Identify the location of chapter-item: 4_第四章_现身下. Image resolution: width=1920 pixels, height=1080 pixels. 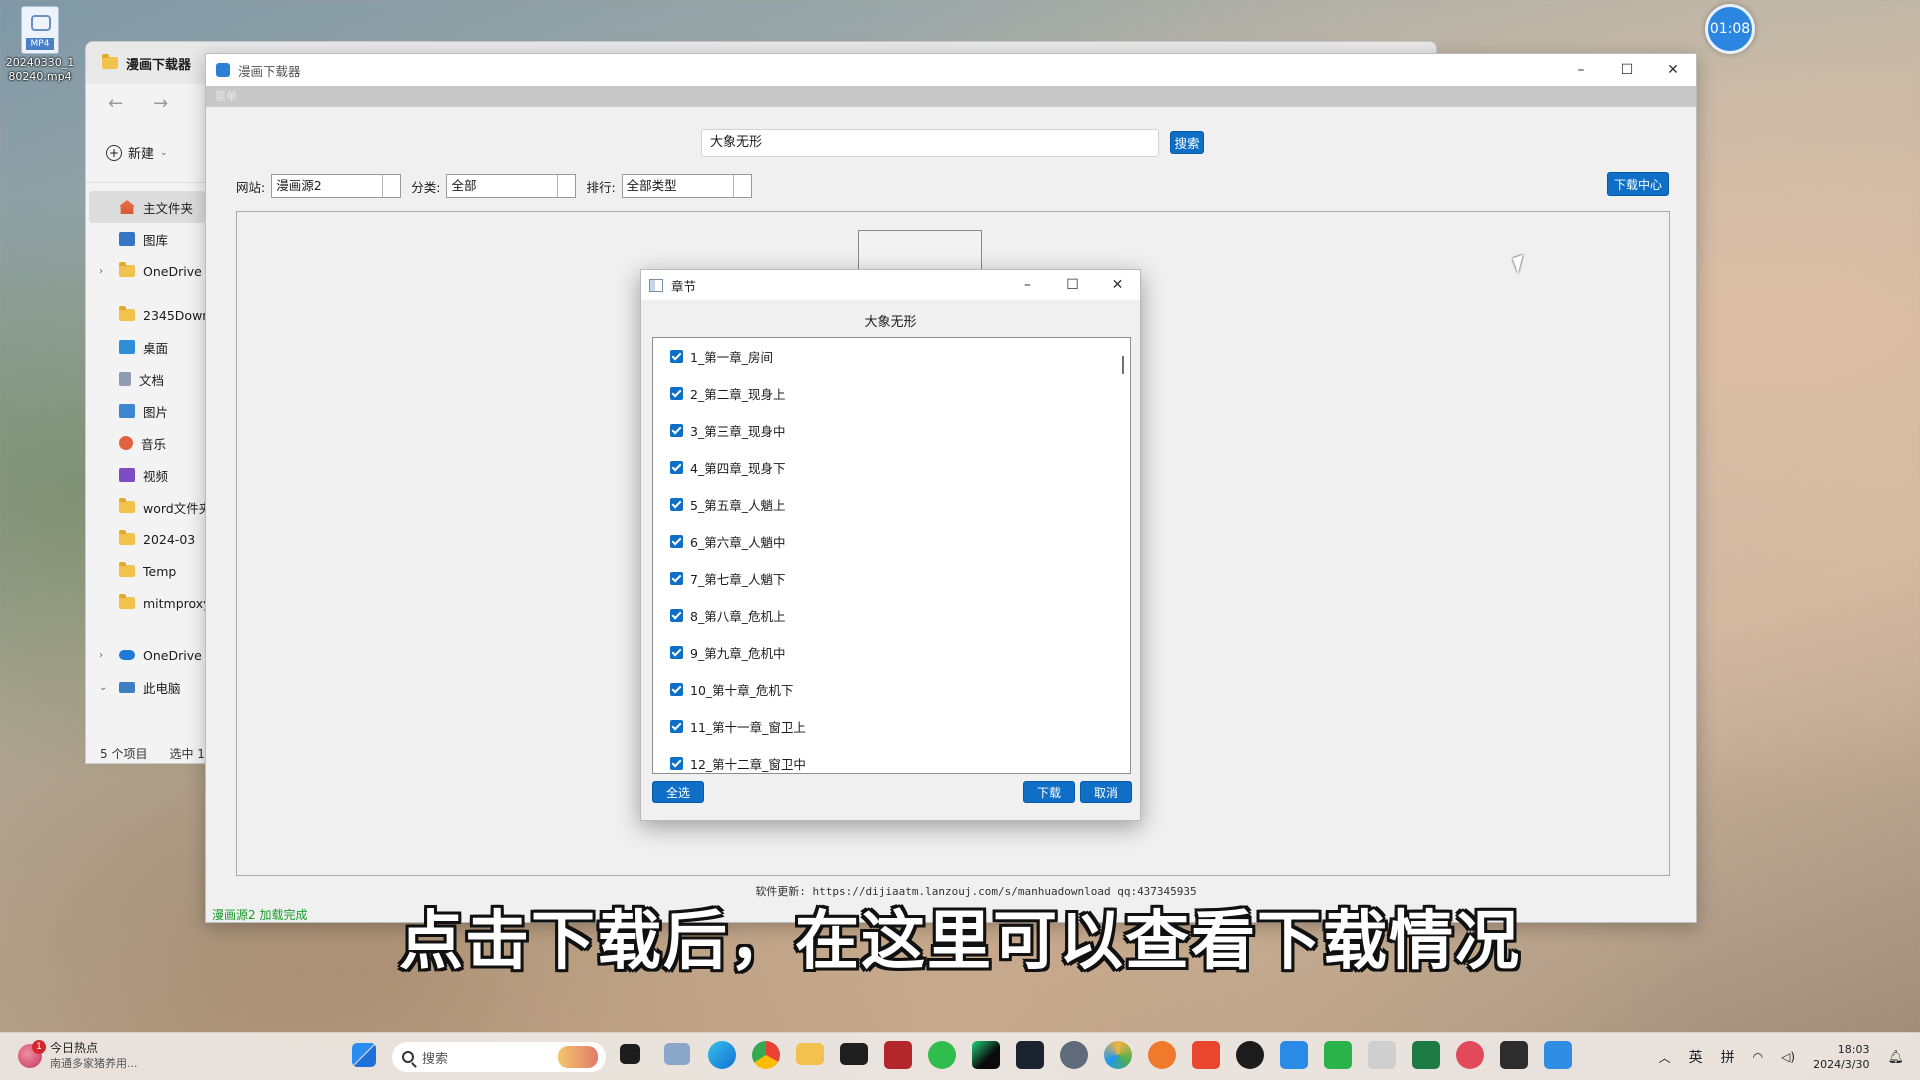
(891, 467).